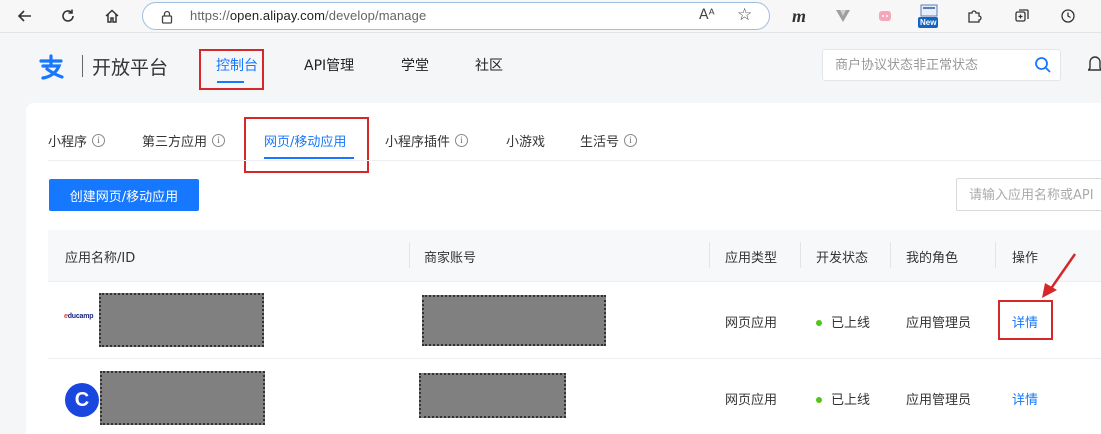 The width and height of the screenshot is (1101, 434). What do you see at coordinates (574, 160) in the screenshot?
I see `tabs-divider` at bounding box center [574, 160].